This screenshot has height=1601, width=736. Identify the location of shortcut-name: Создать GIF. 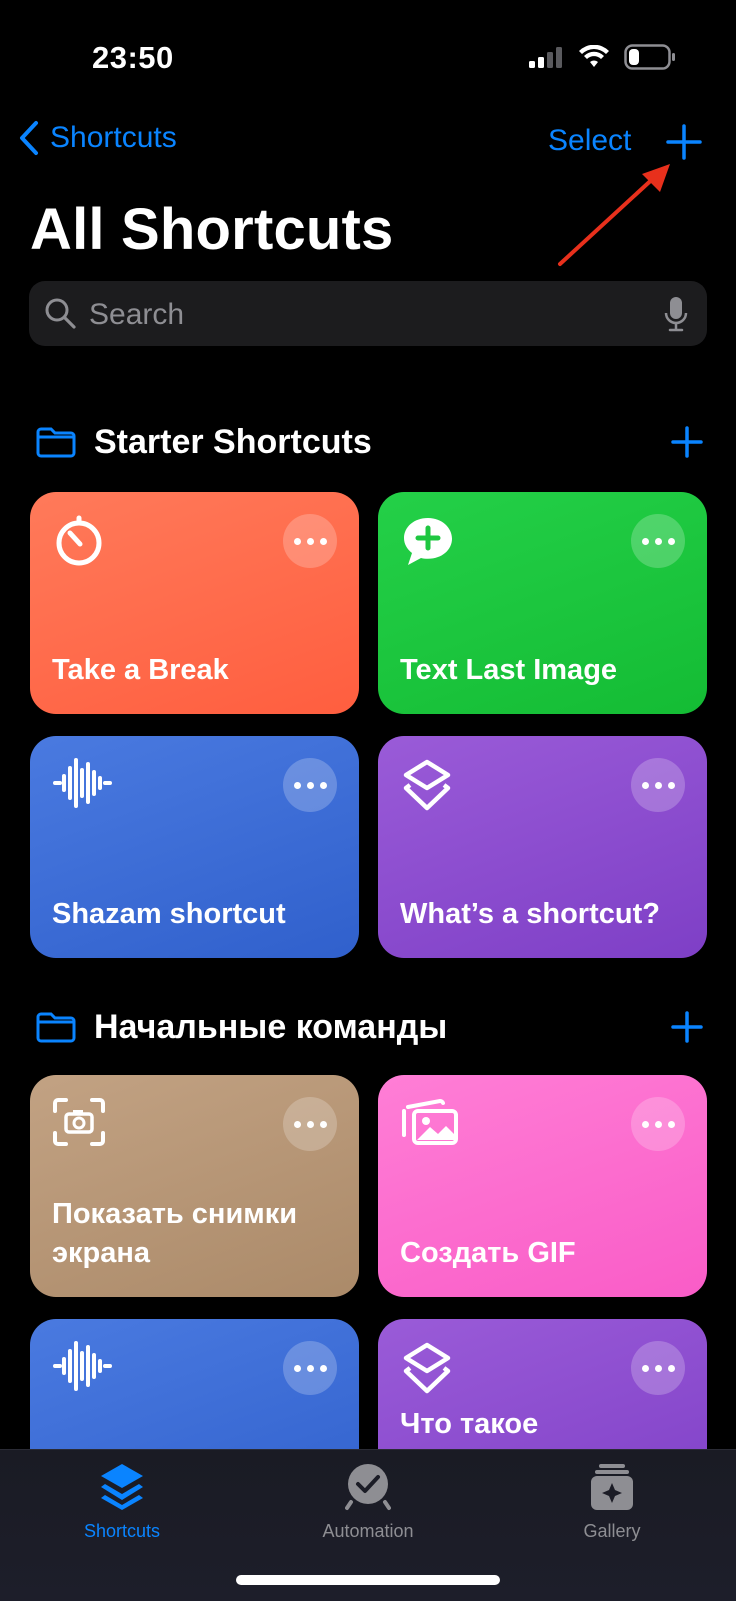
(488, 1252).